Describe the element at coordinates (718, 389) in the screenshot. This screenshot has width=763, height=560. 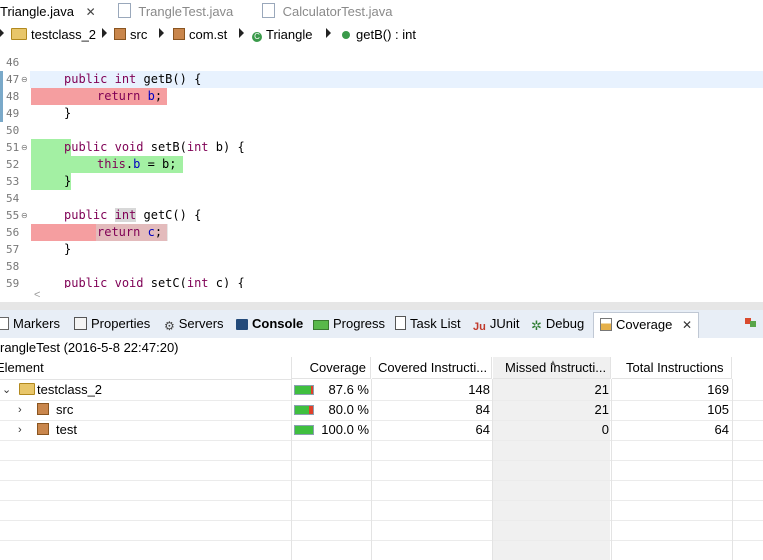
I see `row-total: 169` at that location.